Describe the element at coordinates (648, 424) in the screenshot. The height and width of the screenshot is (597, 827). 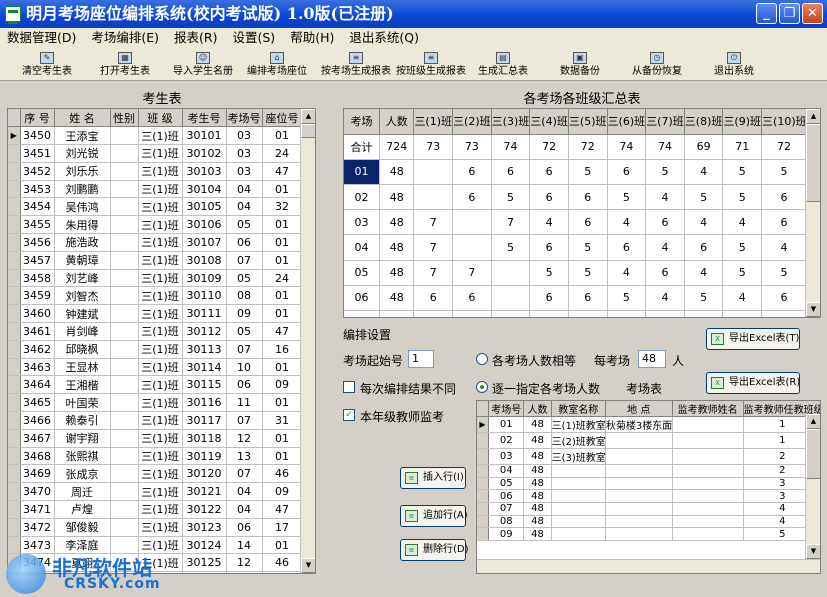
I see `table-row: ▶ 01 48 三(1)班教室 秋菊楼3楼东面 1` at that location.